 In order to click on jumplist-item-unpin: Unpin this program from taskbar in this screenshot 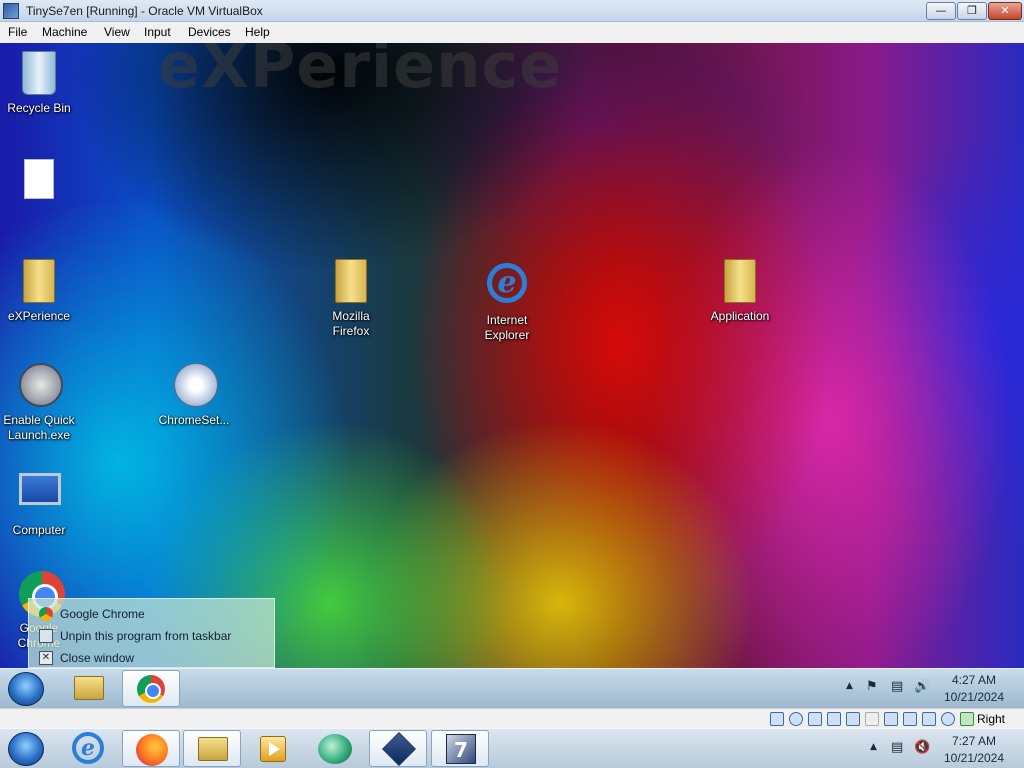, I will do `click(152, 636)`.